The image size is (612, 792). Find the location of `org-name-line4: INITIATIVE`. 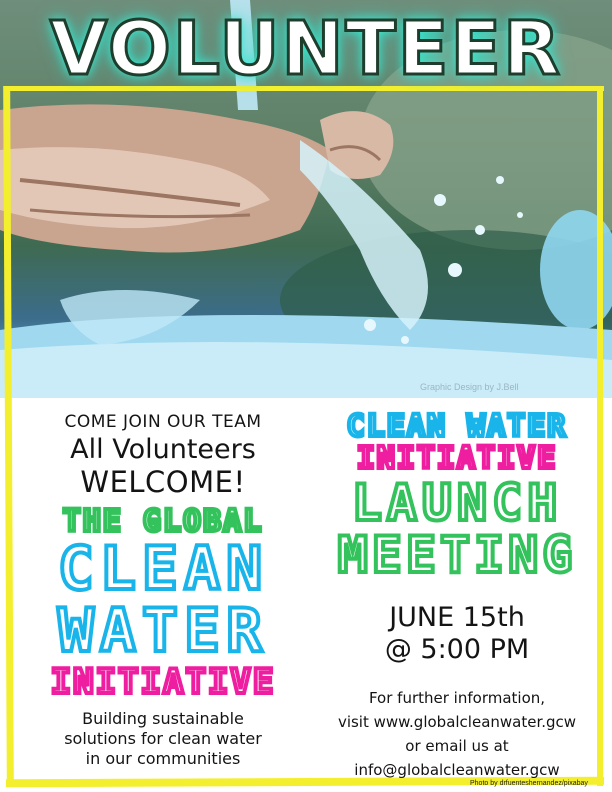

org-name-line4: INITIATIVE is located at coordinates (162, 682).